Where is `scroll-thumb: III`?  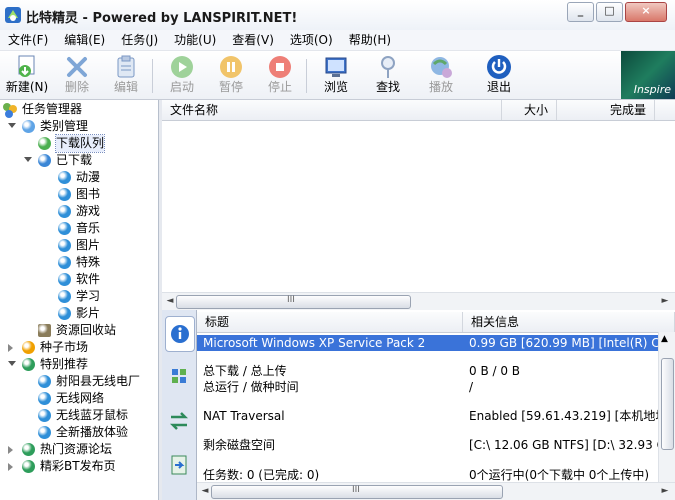 scroll-thumb: III is located at coordinates (293, 302).